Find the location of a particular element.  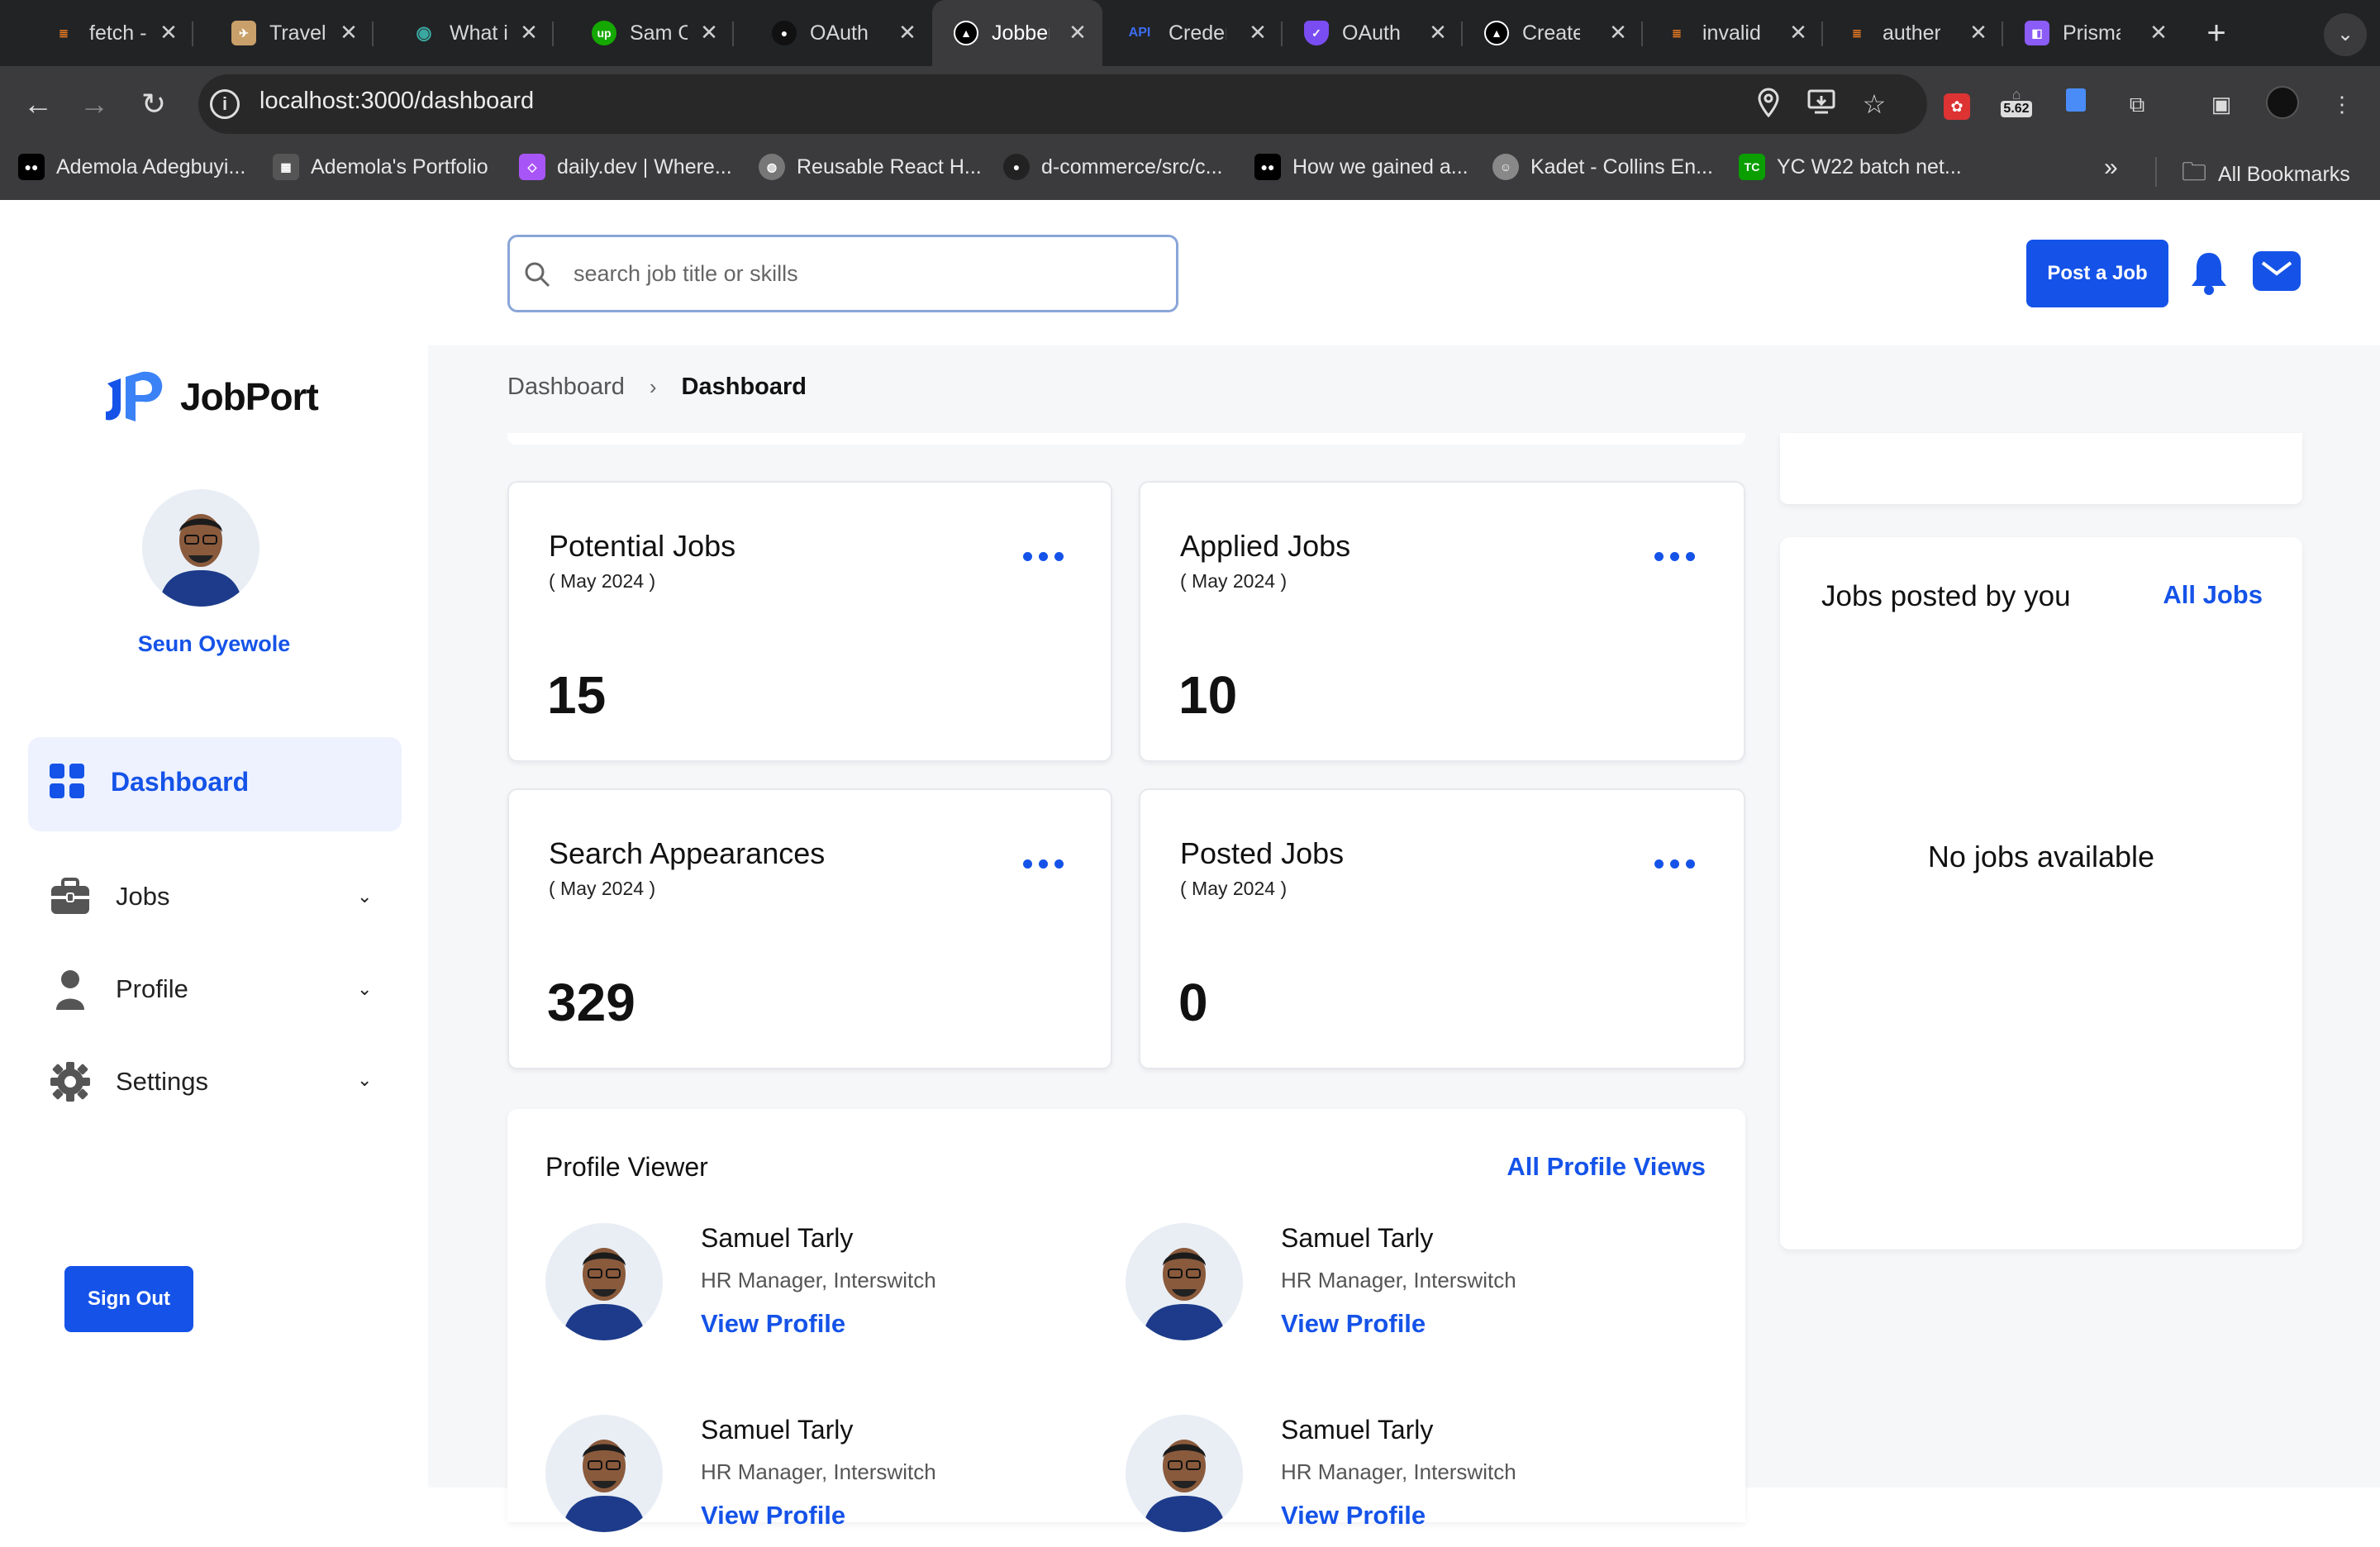

puzzle-icon: ⧉ is located at coordinates (2137, 104).